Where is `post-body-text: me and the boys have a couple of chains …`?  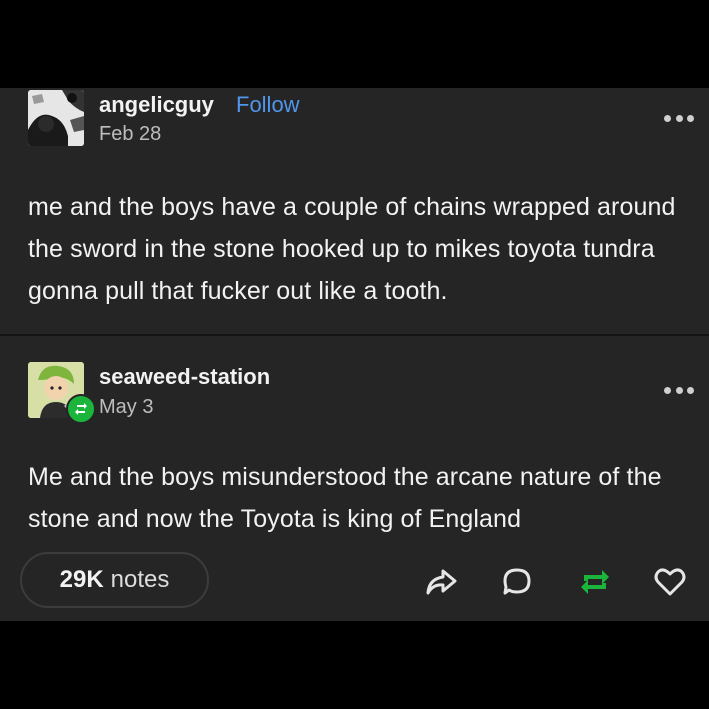
post-body-text: me and the boys have a couple of chains … is located at coordinates (352, 249).